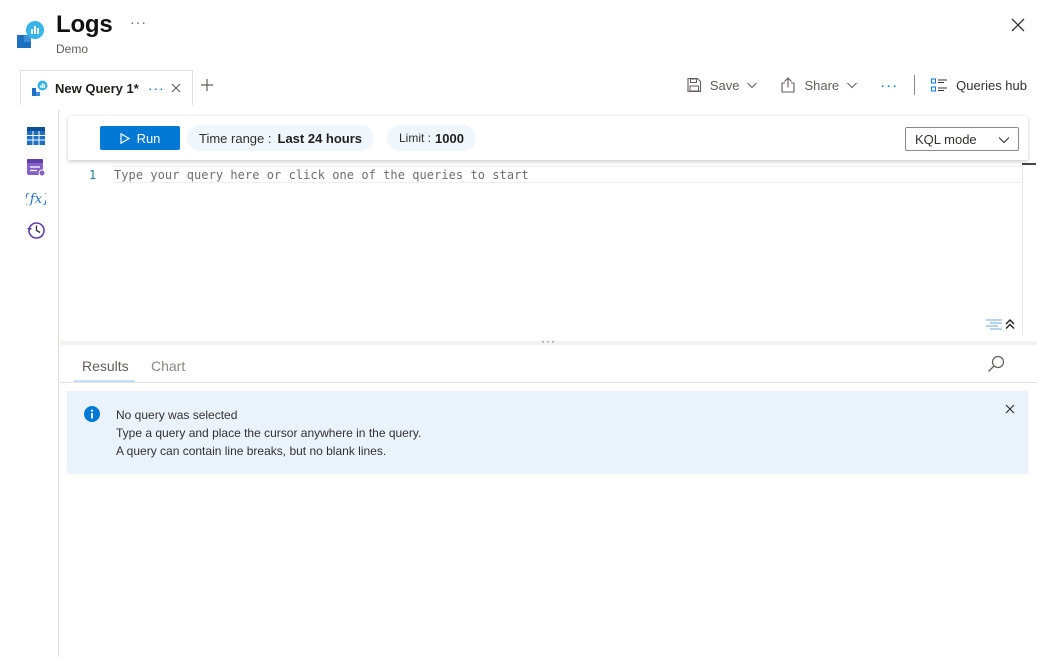 This screenshot has height=657, width=1037. Describe the element at coordinates (694, 85) in the screenshot. I see `save-icon` at that location.